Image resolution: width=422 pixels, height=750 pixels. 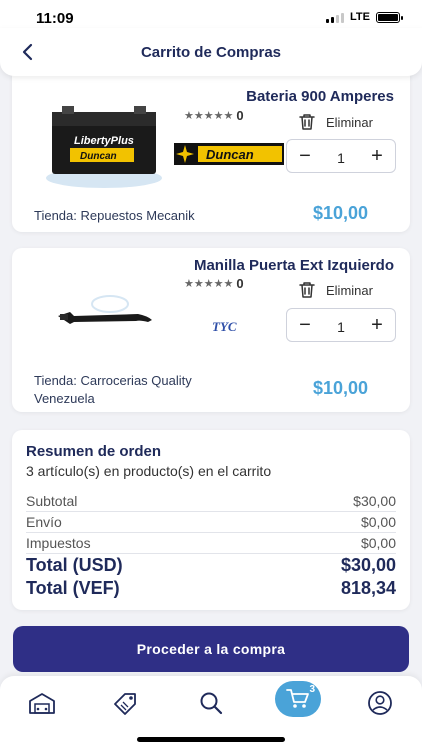 I want to click on tab-profile, so click(x=380, y=703).